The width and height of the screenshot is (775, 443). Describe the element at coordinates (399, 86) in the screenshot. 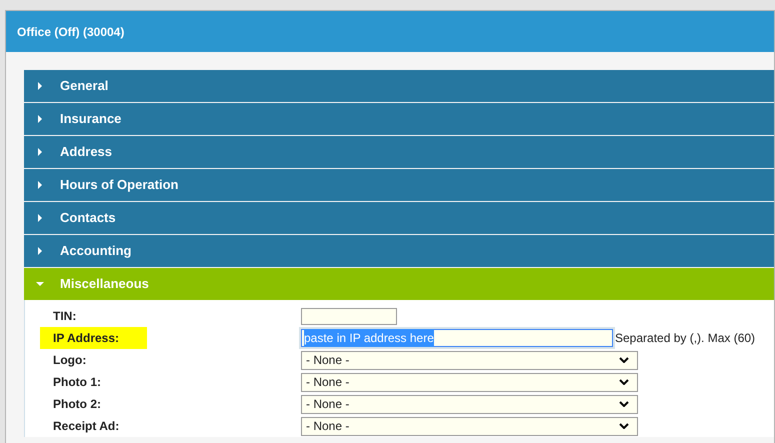

I see `accordion-header: General` at that location.